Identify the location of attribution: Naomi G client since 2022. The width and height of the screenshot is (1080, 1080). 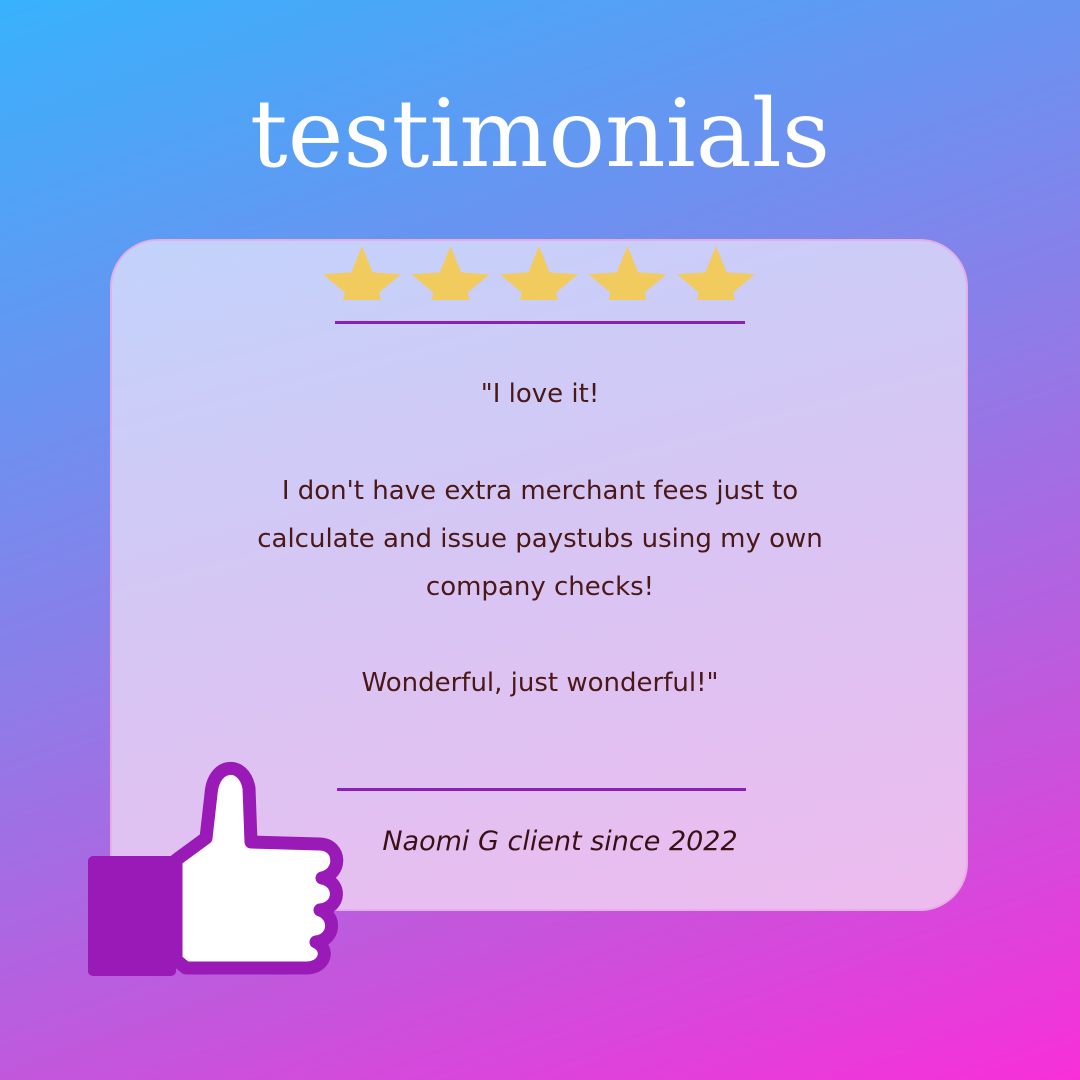
(560, 841).